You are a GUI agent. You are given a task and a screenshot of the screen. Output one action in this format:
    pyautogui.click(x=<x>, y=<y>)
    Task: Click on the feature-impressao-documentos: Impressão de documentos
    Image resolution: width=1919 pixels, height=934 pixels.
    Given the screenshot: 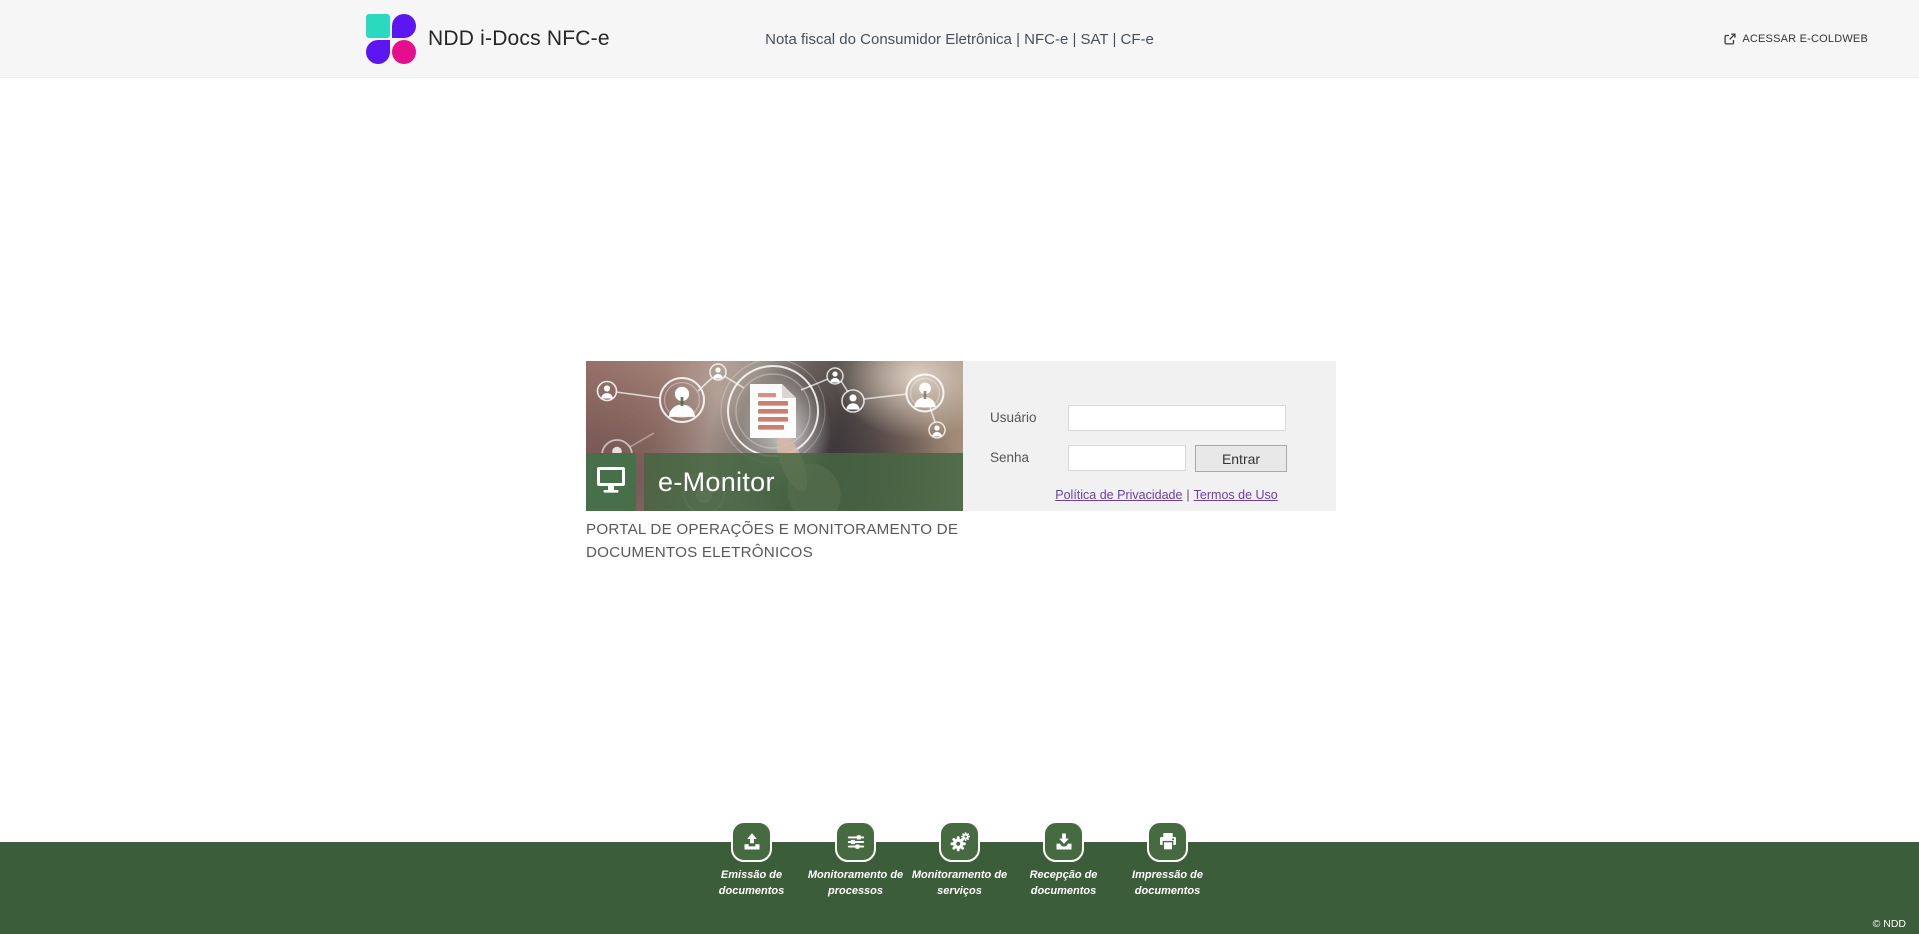 What is the action you would take?
    pyautogui.click(x=1168, y=860)
    